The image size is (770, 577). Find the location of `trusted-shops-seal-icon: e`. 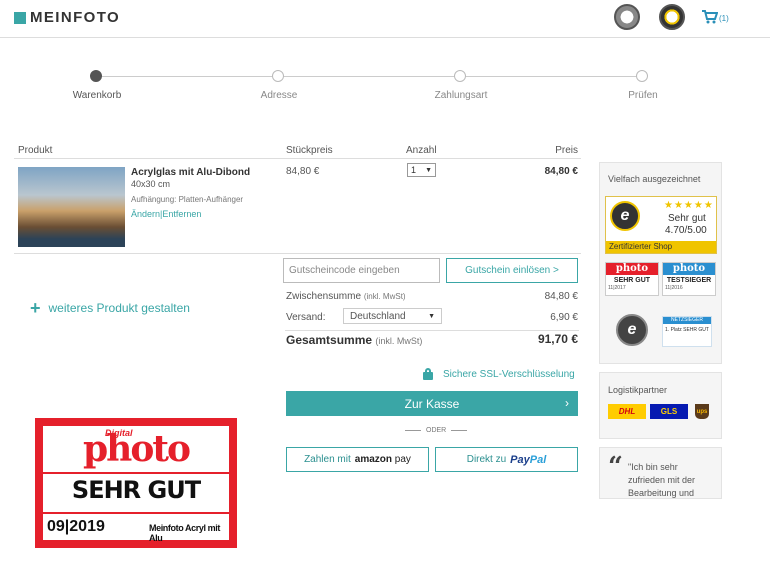

trusted-shops-seal-icon: e is located at coordinates (625, 216).